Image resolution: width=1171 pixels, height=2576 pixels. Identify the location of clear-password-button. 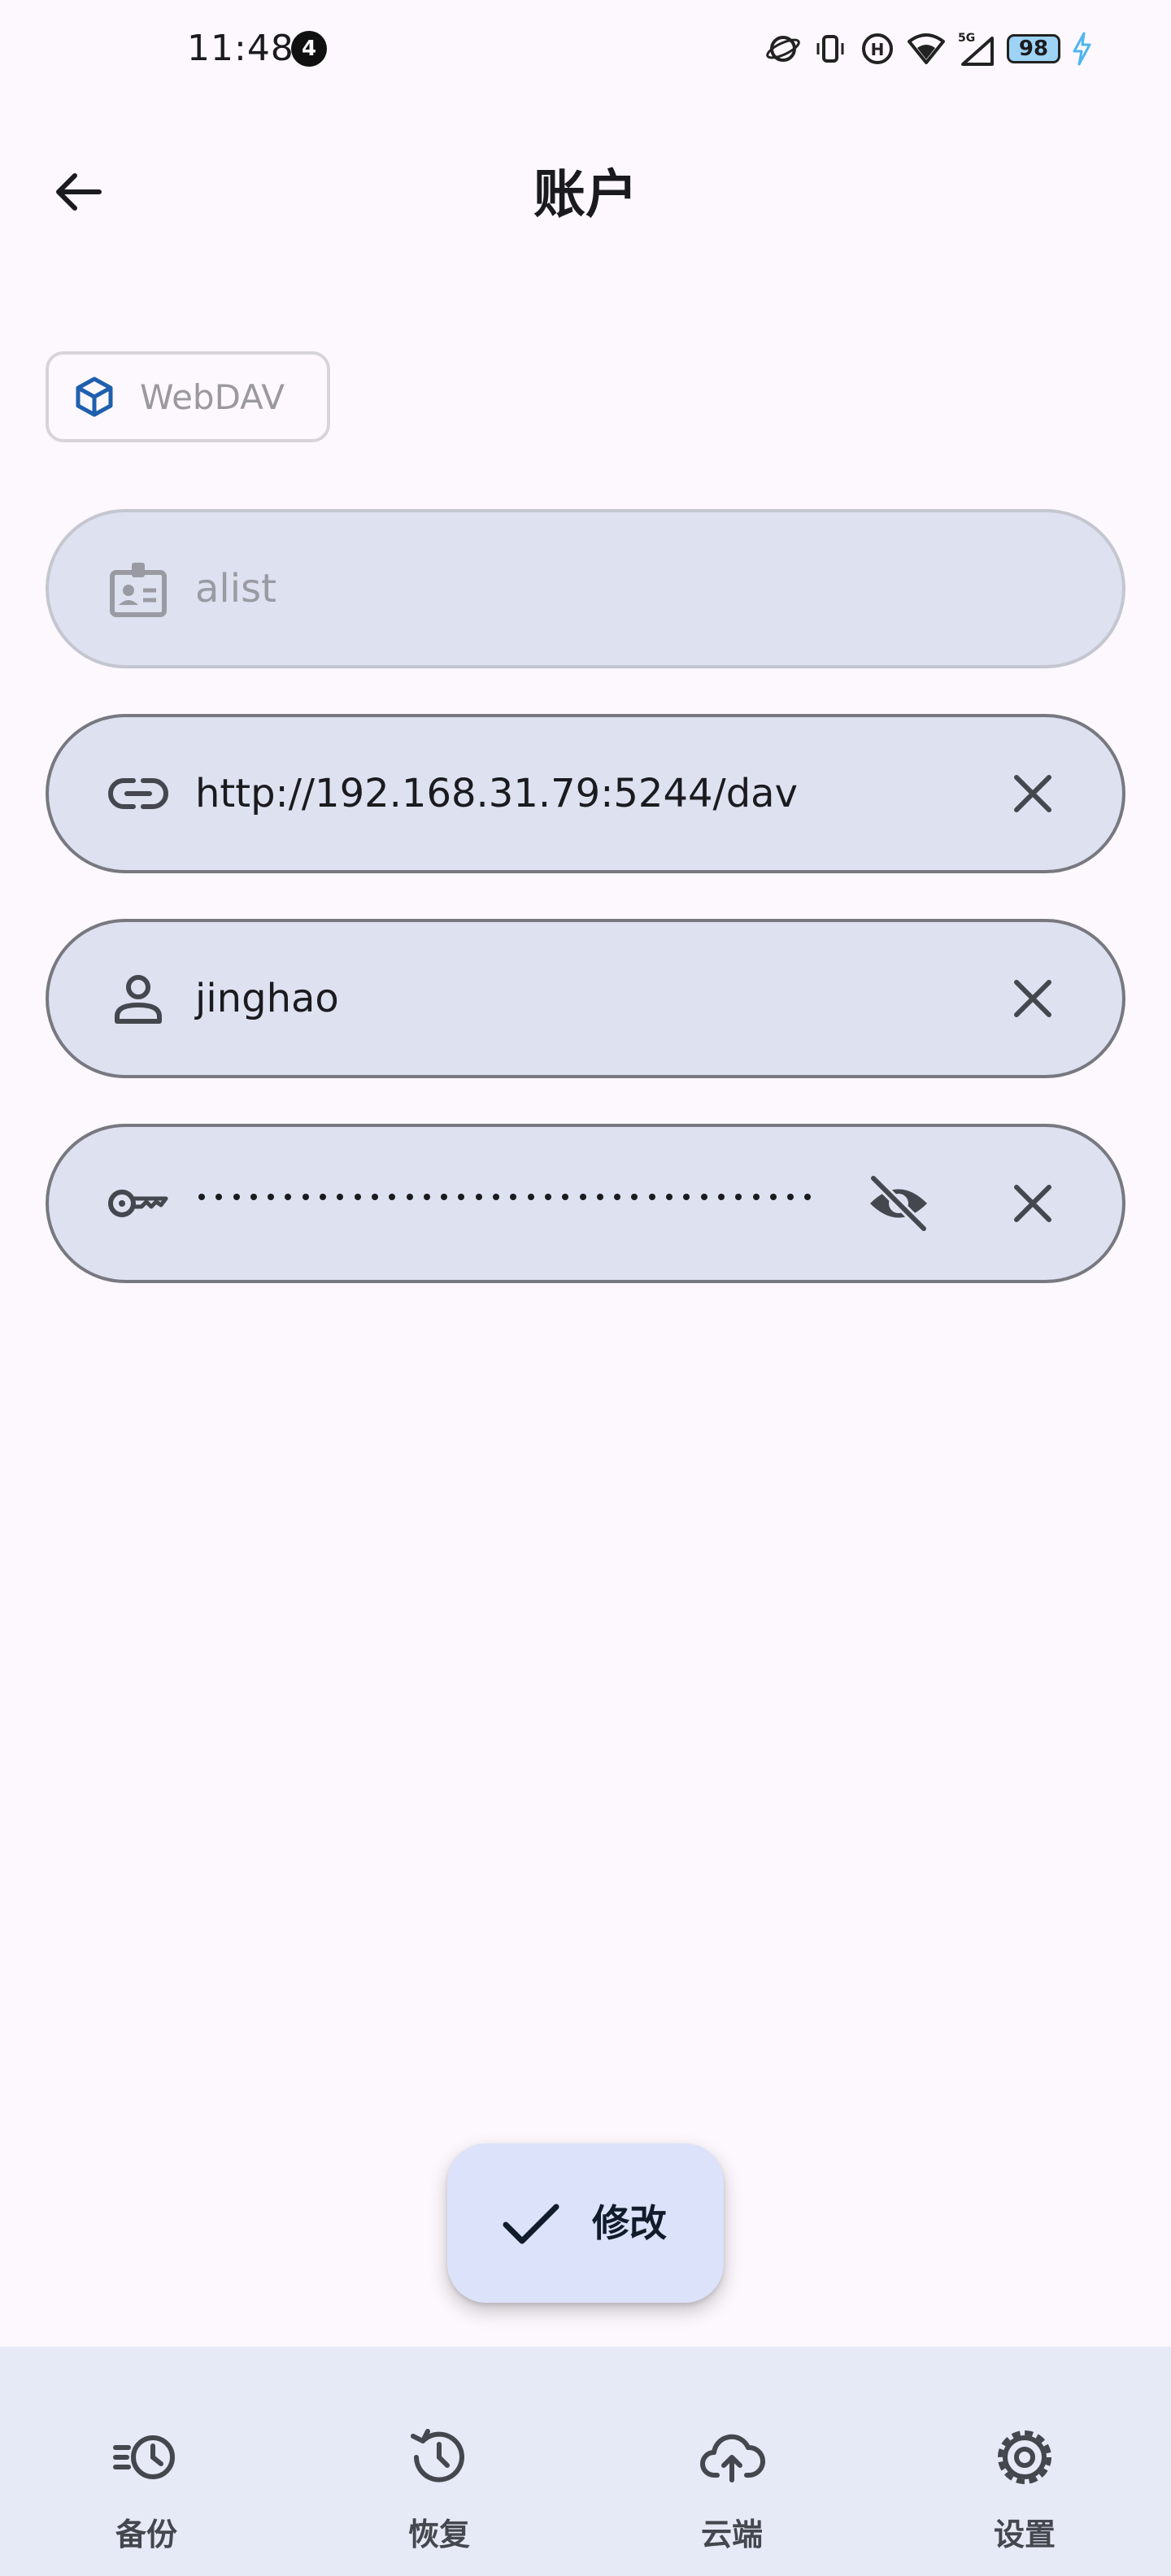
(1032, 1204).